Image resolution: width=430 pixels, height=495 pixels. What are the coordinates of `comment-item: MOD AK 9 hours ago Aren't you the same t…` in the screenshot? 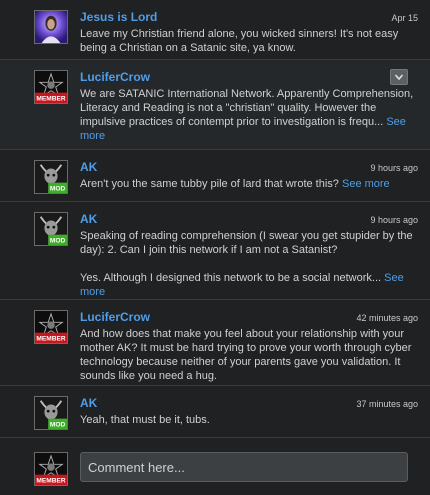 It's located at (215, 176).